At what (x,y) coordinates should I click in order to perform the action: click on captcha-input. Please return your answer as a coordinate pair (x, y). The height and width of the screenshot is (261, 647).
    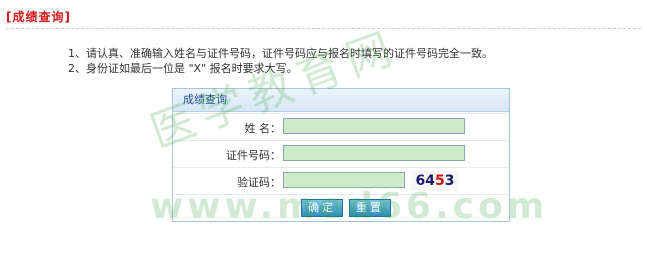
    Looking at the image, I should click on (344, 180).